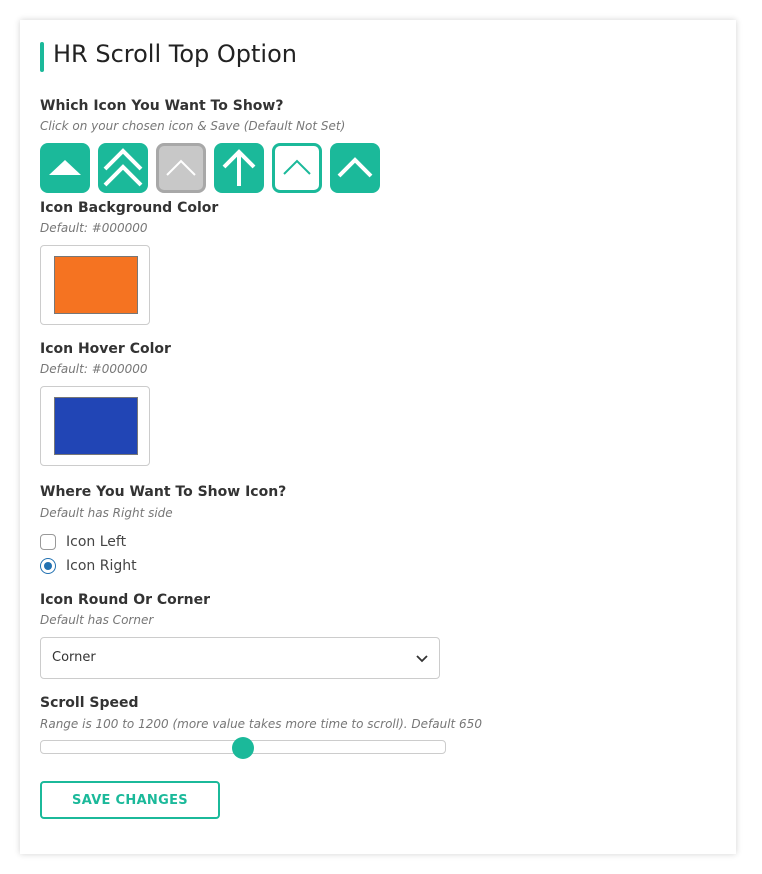  What do you see at coordinates (162, 106) in the screenshot?
I see `icon-choice-label: Which Icon You Want To Show?` at bounding box center [162, 106].